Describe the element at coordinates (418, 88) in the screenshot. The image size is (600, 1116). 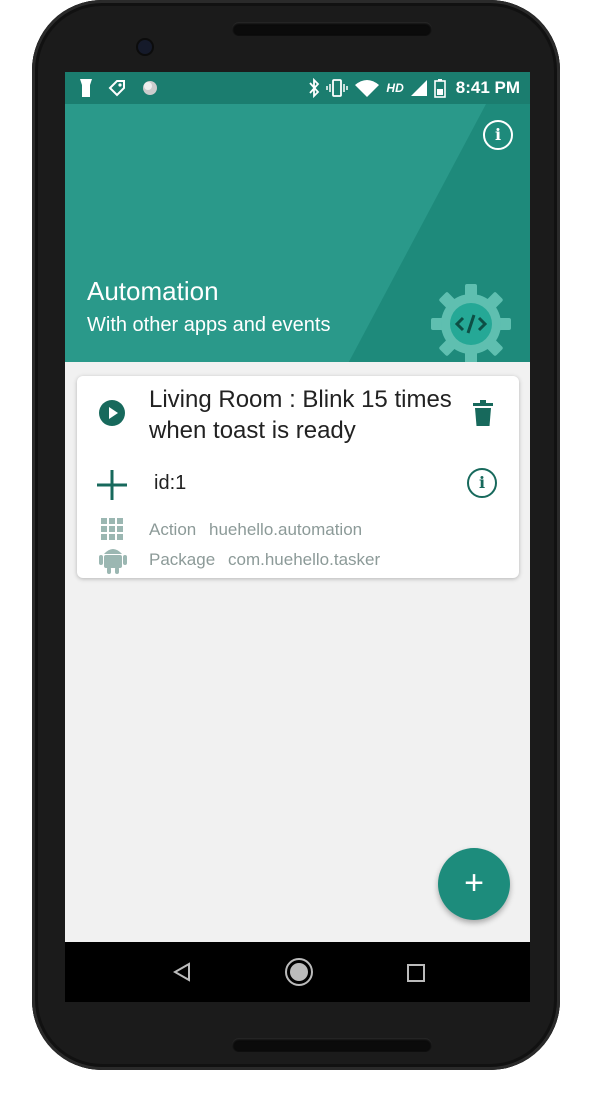
I see `signal-icon` at that location.